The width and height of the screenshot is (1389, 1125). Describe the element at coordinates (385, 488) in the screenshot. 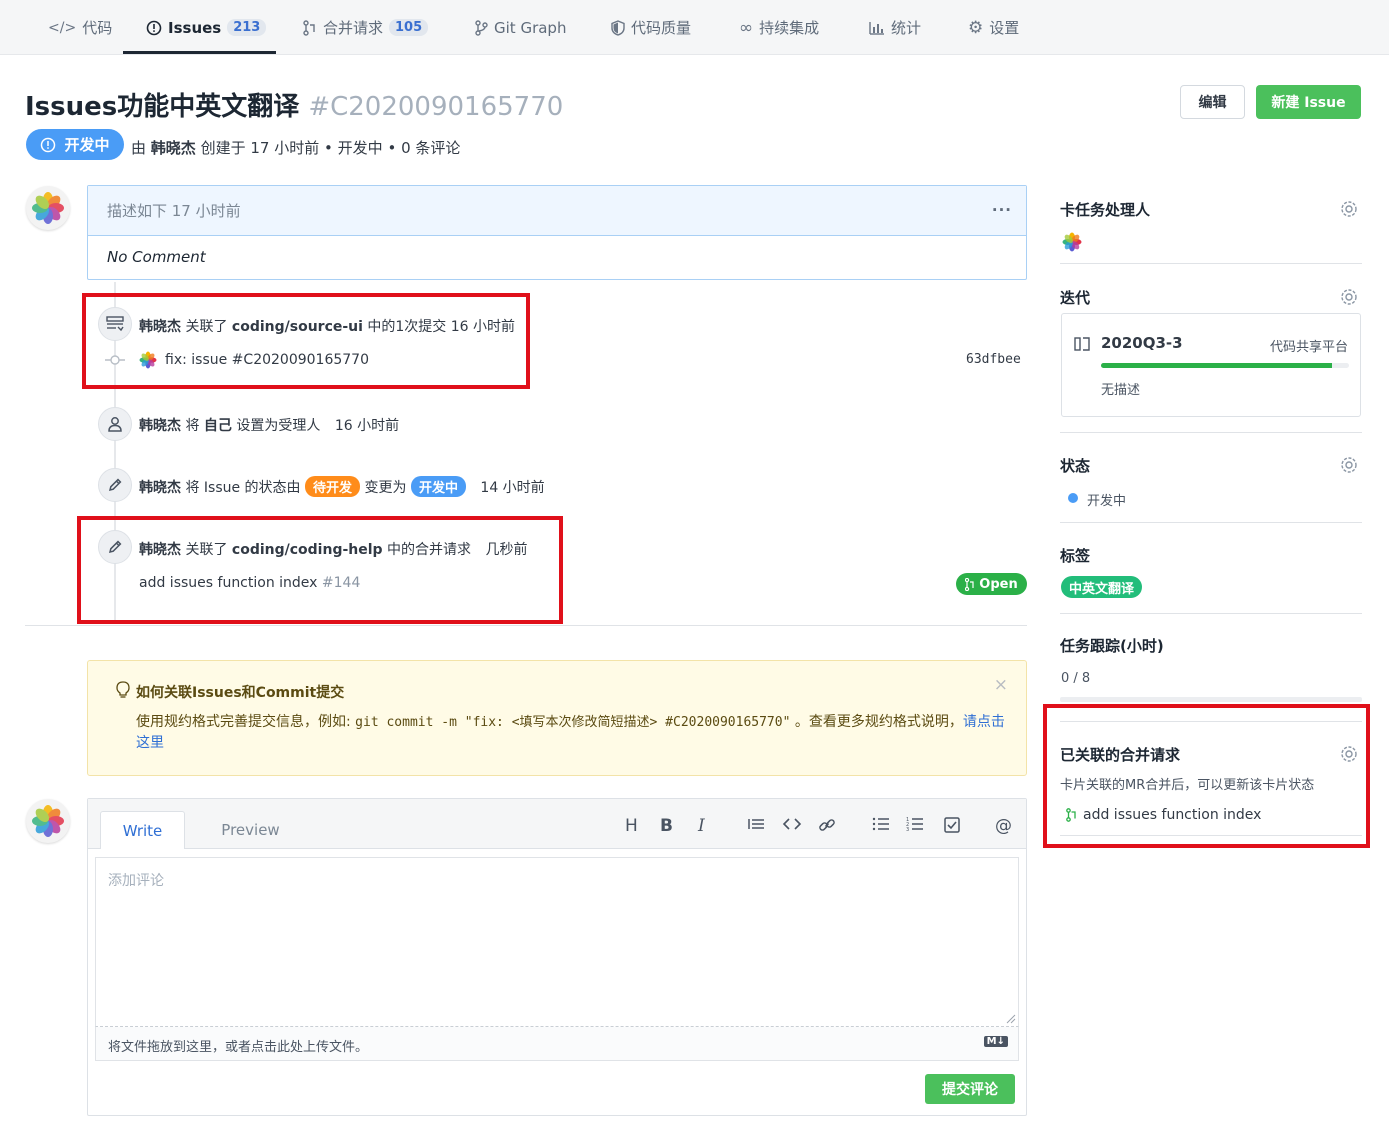

I see `event-mid: 变更为` at that location.